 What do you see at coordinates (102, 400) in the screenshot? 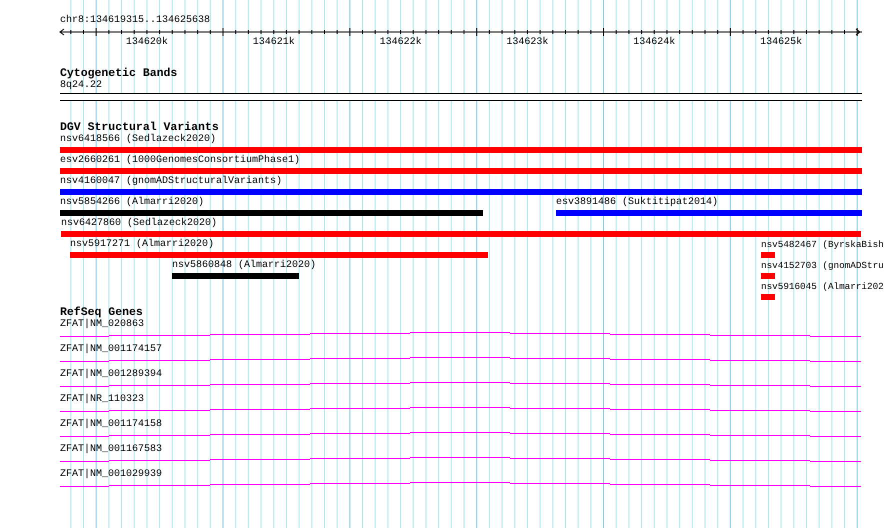
I see `gene-label: ZFAT|NR_110323` at bounding box center [102, 400].